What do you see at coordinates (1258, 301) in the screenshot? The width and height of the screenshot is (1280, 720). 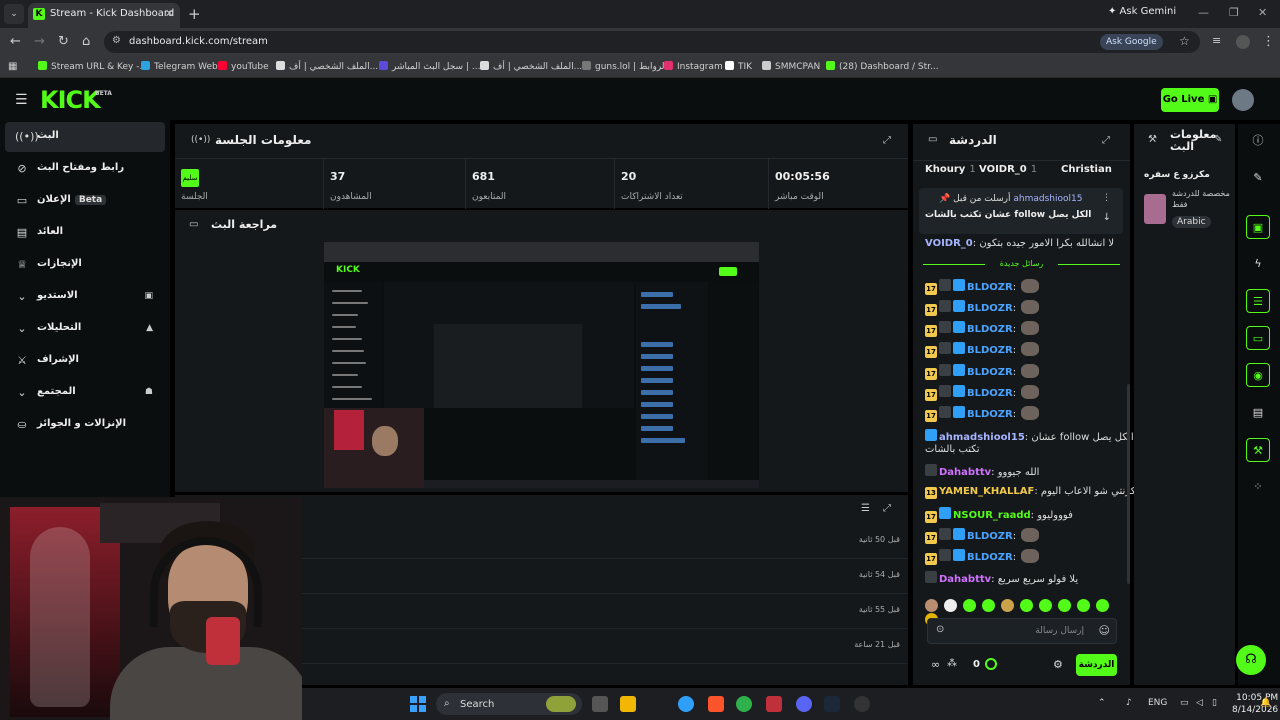 I see `list-icon: ☰` at bounding box center [1258, 301].